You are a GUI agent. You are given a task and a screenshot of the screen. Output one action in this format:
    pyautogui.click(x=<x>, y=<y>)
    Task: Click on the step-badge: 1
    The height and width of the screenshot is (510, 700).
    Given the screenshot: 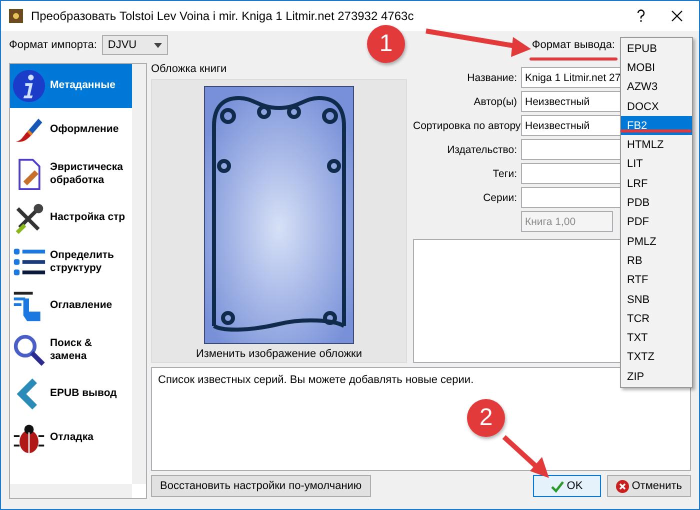 What is the action you would take?
    pyautogui.click(x=386, y=44)
    